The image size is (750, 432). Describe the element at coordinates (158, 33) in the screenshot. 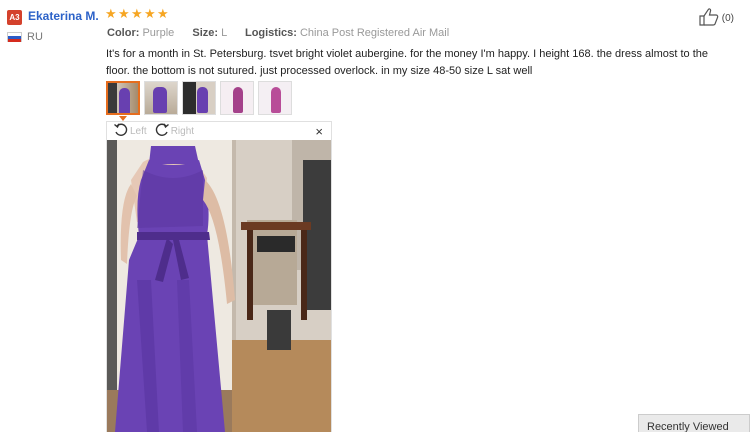

I see `color-value: Purple` at that location.